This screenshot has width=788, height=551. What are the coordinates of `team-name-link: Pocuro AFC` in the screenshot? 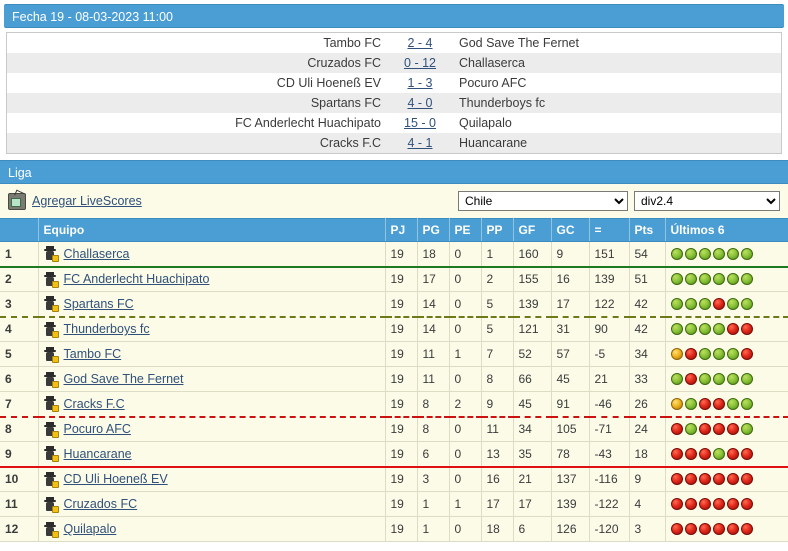 It's located at (97, 429).